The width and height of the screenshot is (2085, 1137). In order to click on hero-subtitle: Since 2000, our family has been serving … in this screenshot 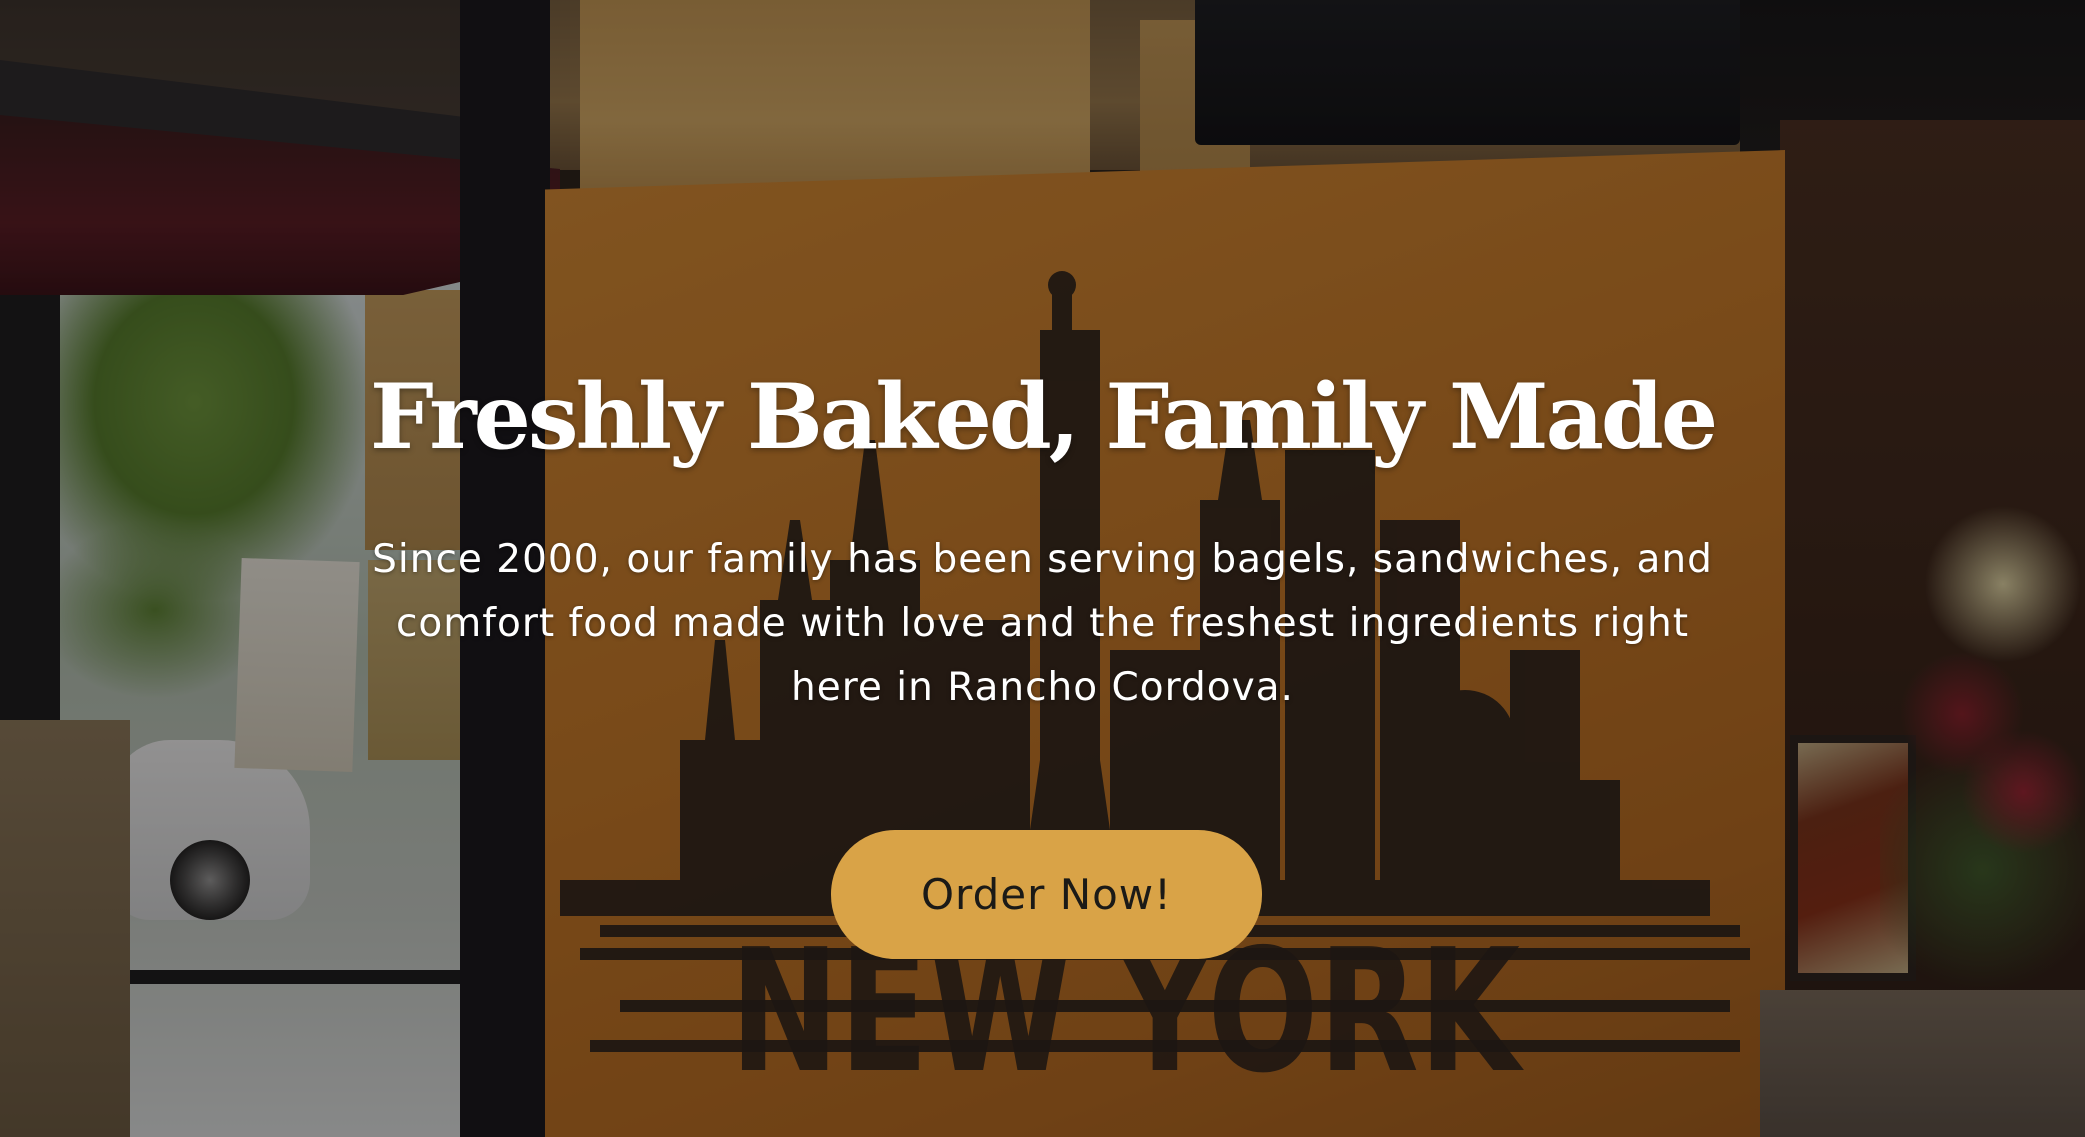, I will do `click(1042, 623)`.